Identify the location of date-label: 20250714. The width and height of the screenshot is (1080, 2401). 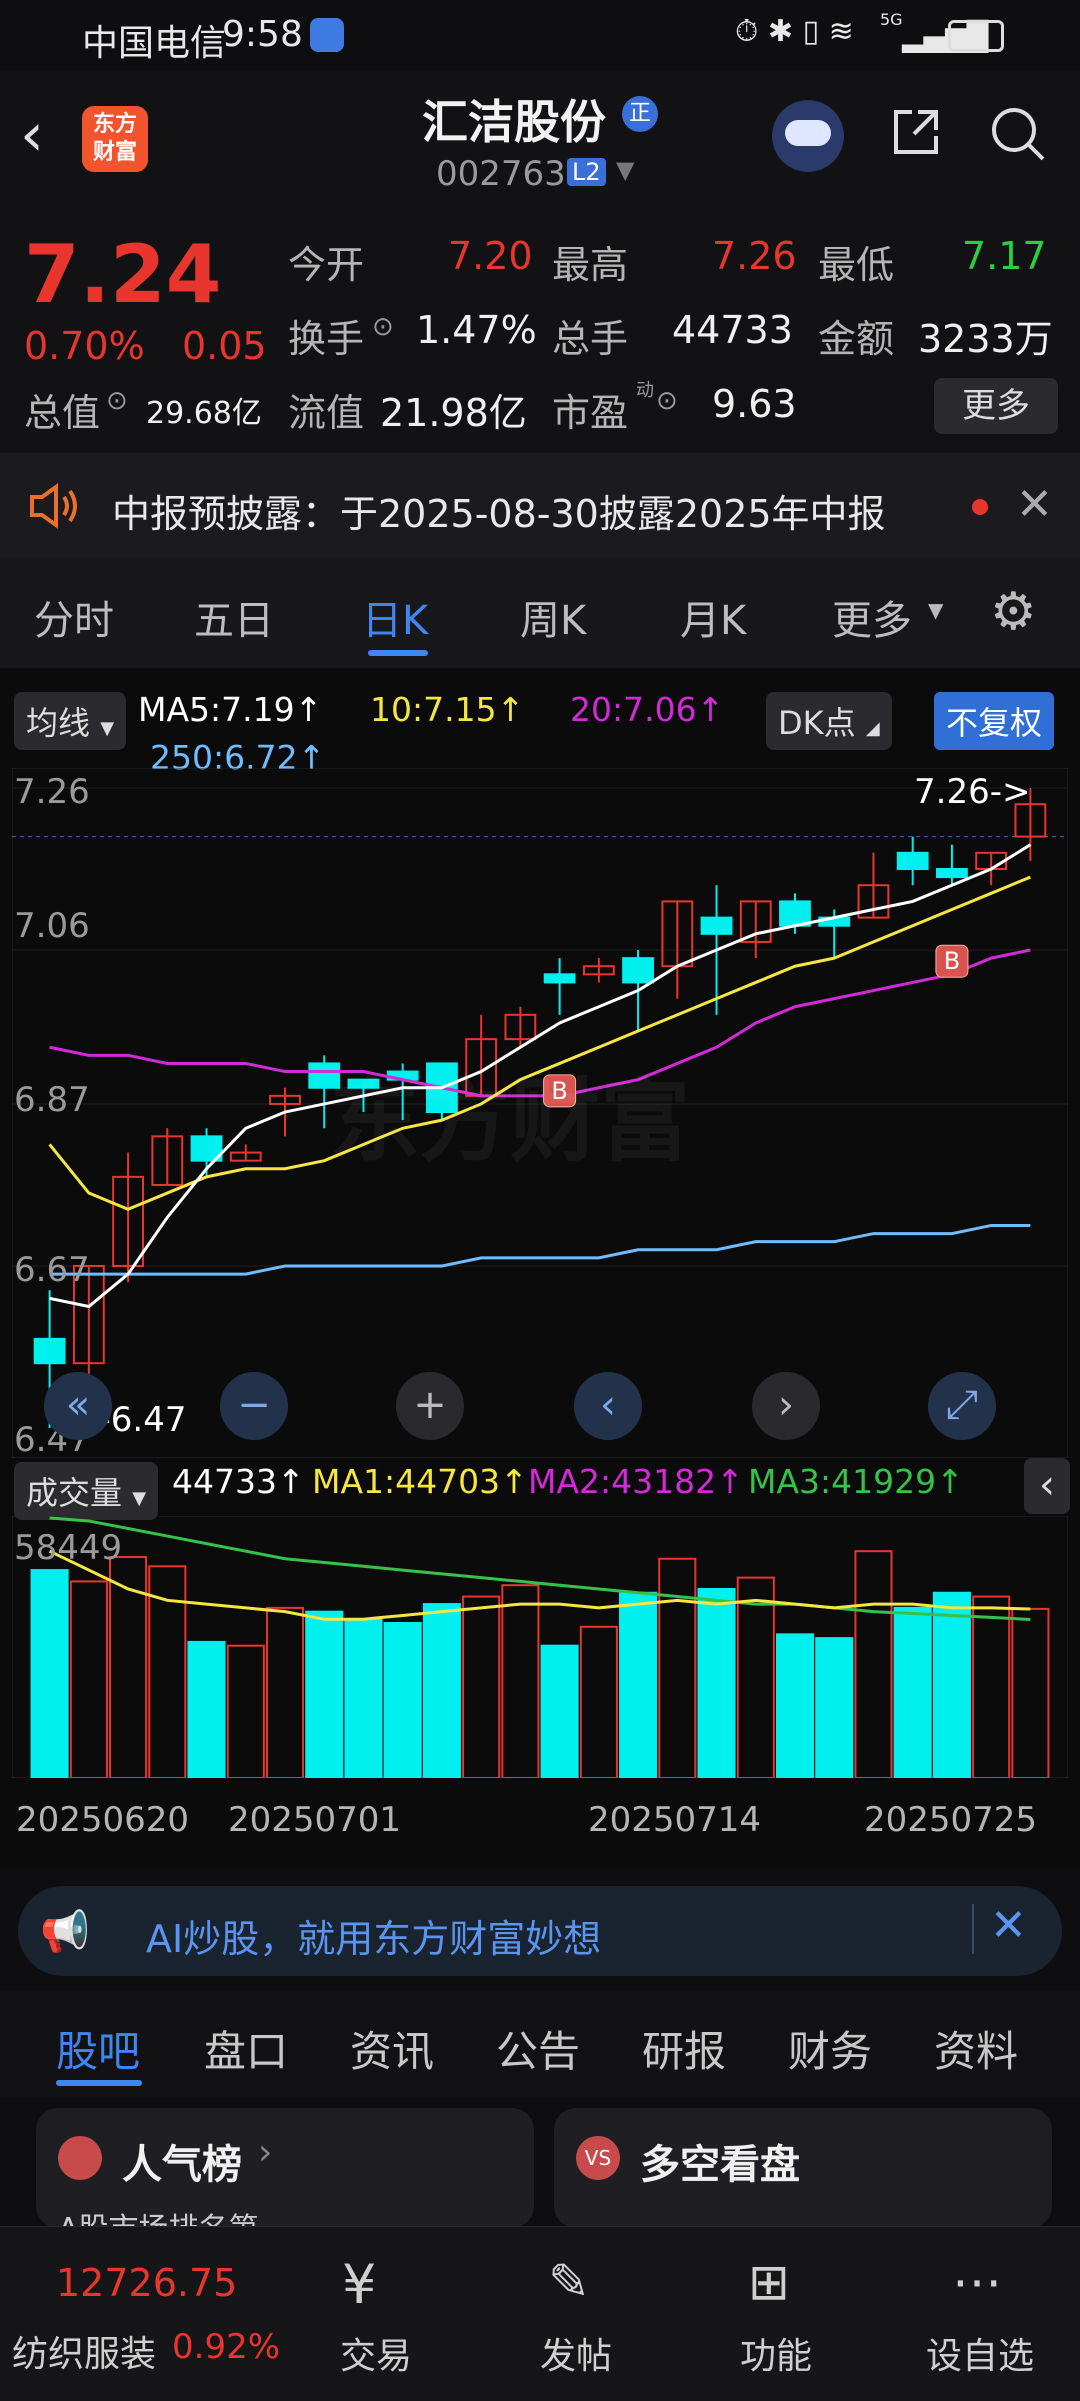
(675, 1820).